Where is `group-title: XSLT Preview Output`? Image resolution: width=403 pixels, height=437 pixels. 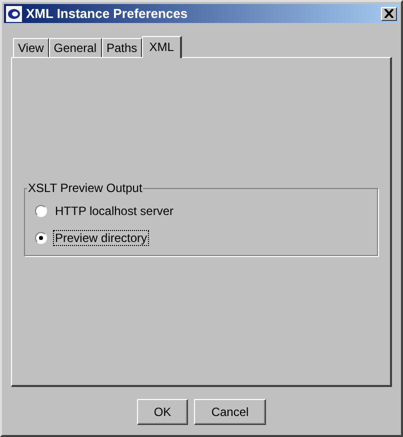
group-title: XSLT Preview Output is located at coordinates (85, 188).